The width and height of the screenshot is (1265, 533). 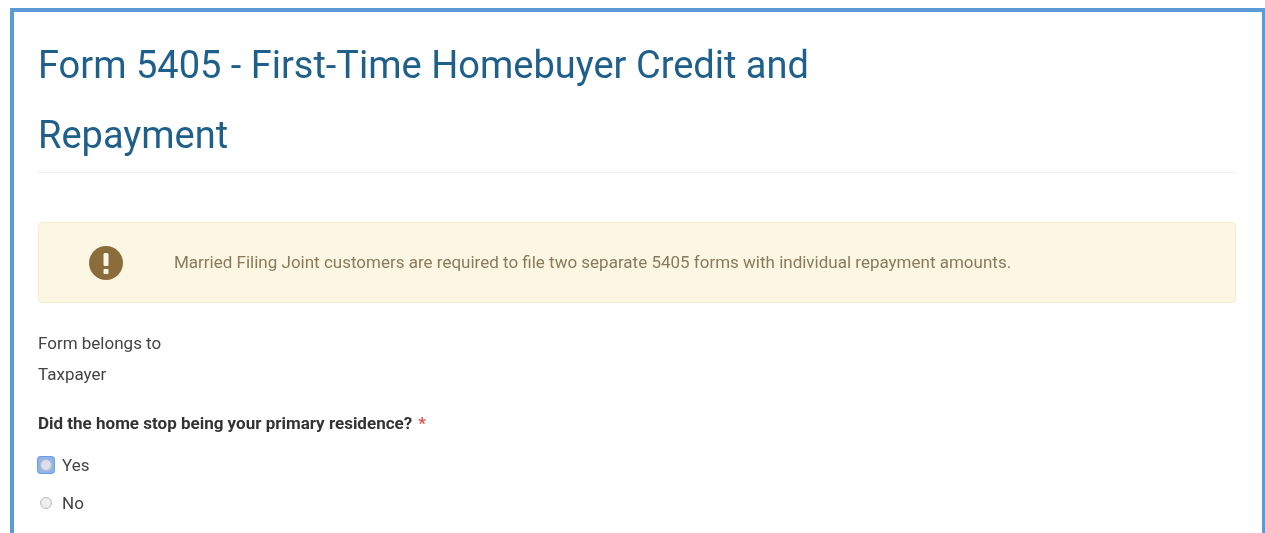 What do you see at coordinates (422, 423) in the screenshot?
I see `required-mark: *` at bounding box center [422, 423].